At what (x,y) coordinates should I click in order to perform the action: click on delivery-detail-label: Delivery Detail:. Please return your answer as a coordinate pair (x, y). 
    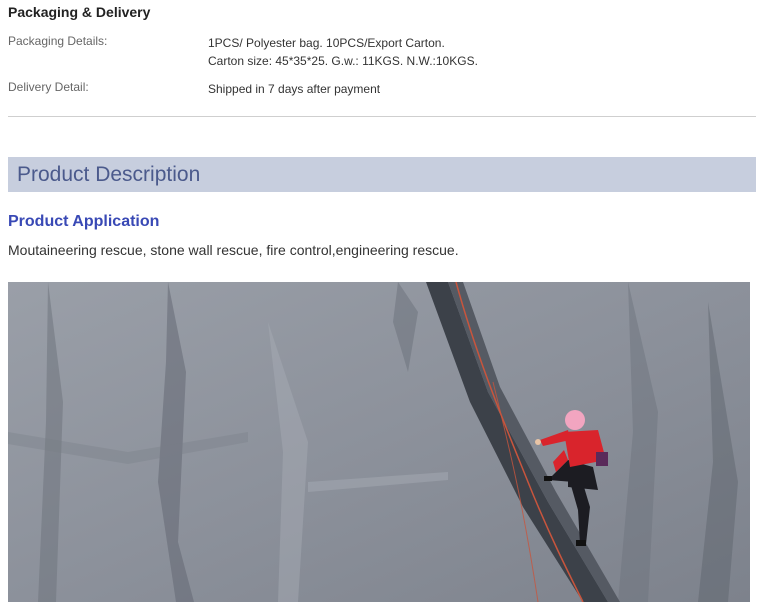
    Looking at the image, I should click on (48, 87).